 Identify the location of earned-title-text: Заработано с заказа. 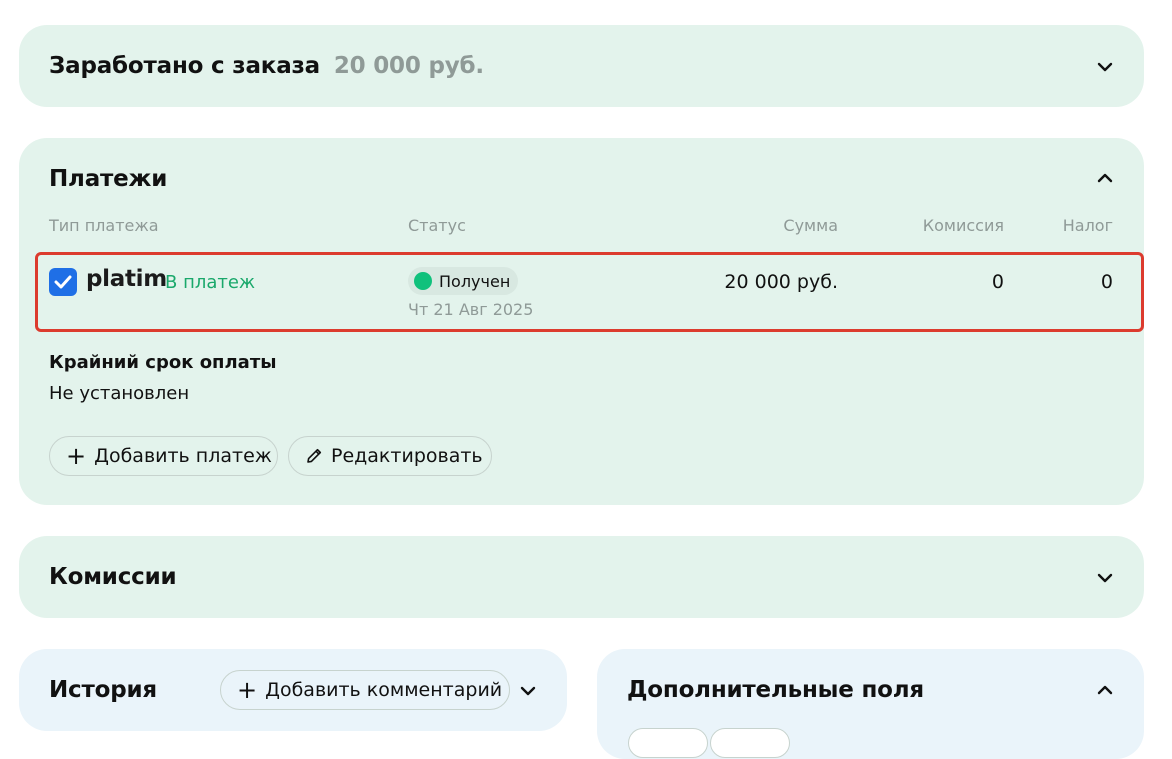
(184, 66).